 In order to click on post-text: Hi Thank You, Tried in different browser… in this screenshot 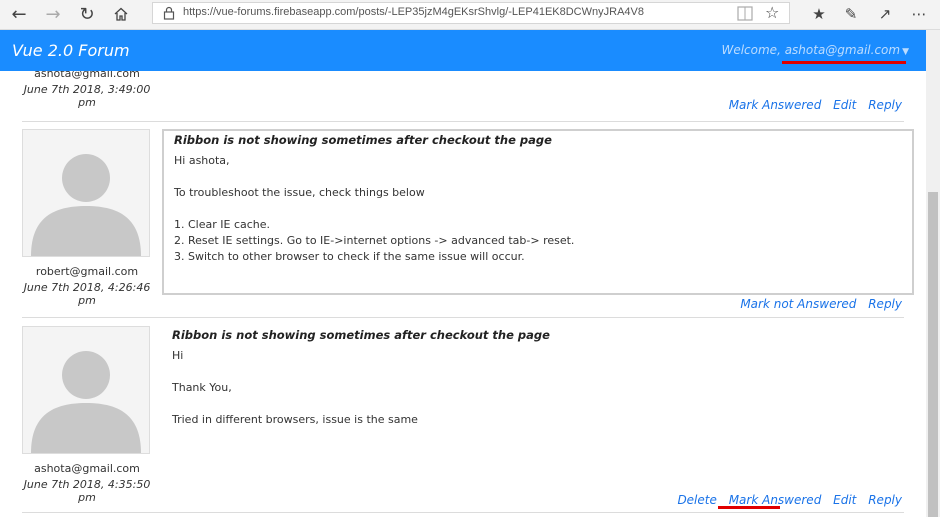, I will do `click(295, 387)`.